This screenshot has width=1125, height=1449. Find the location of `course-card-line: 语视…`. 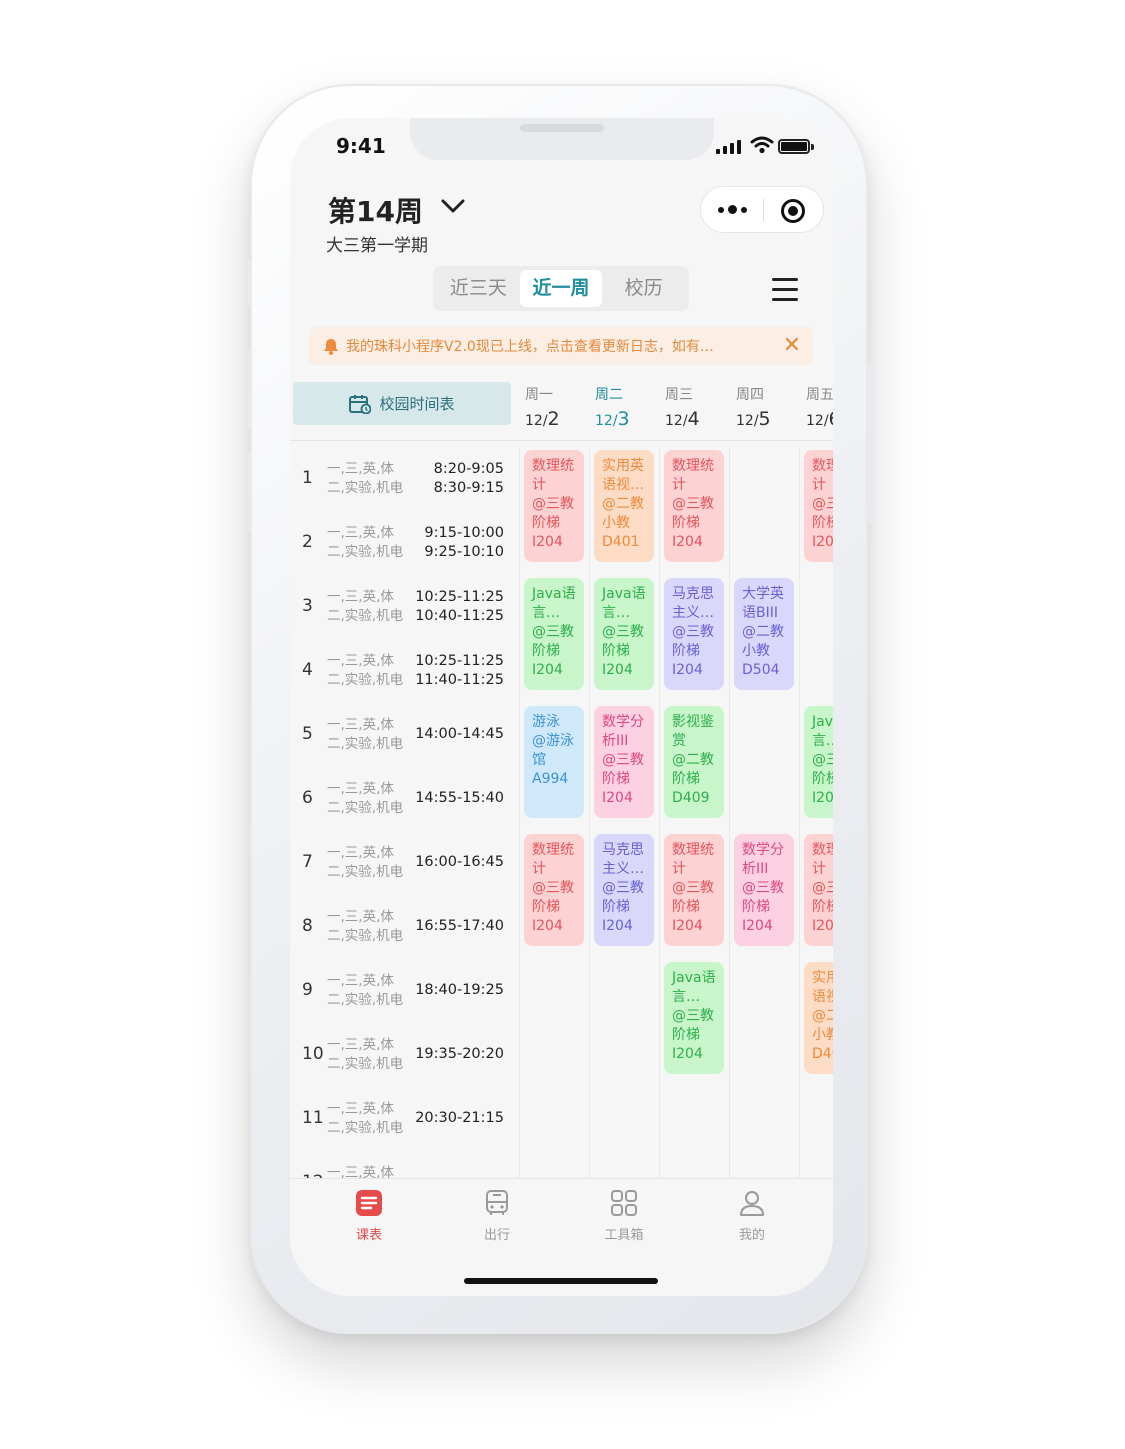

course-card-line: 语视… is located at coordinates (623, 485).